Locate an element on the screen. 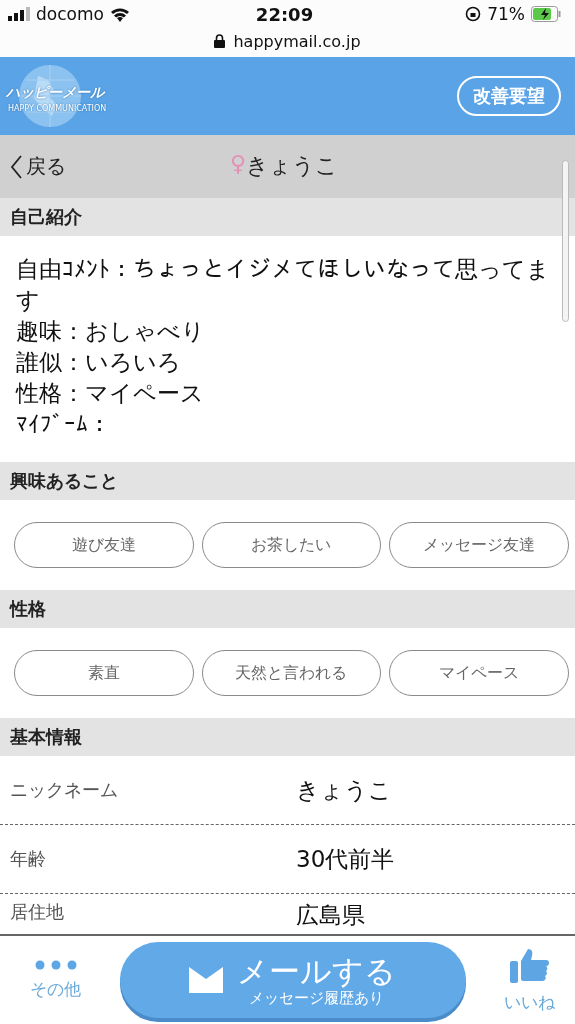  profile-text: ﾏｲﾌﾞｰﾑ： is located at coordinates (64, 424).